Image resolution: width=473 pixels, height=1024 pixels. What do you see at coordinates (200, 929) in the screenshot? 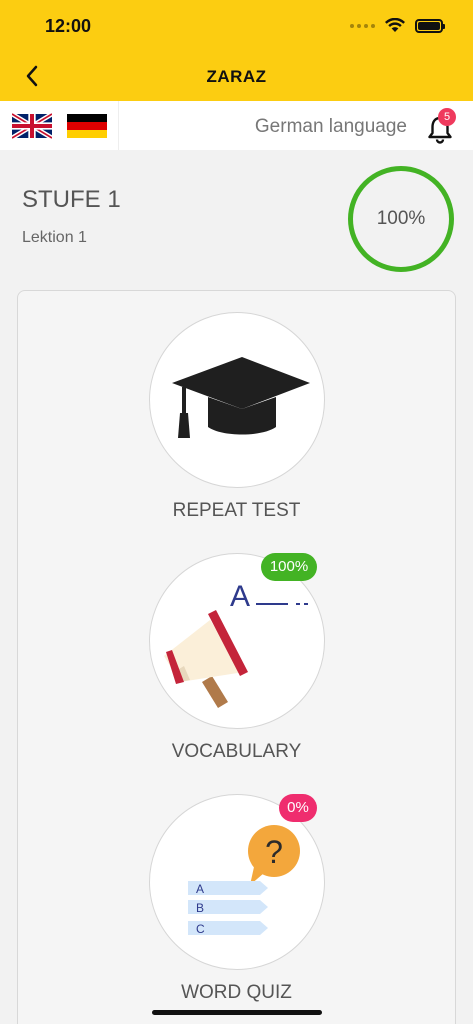
I see `quiz-option-c: C` at bounding box center [200, 929].